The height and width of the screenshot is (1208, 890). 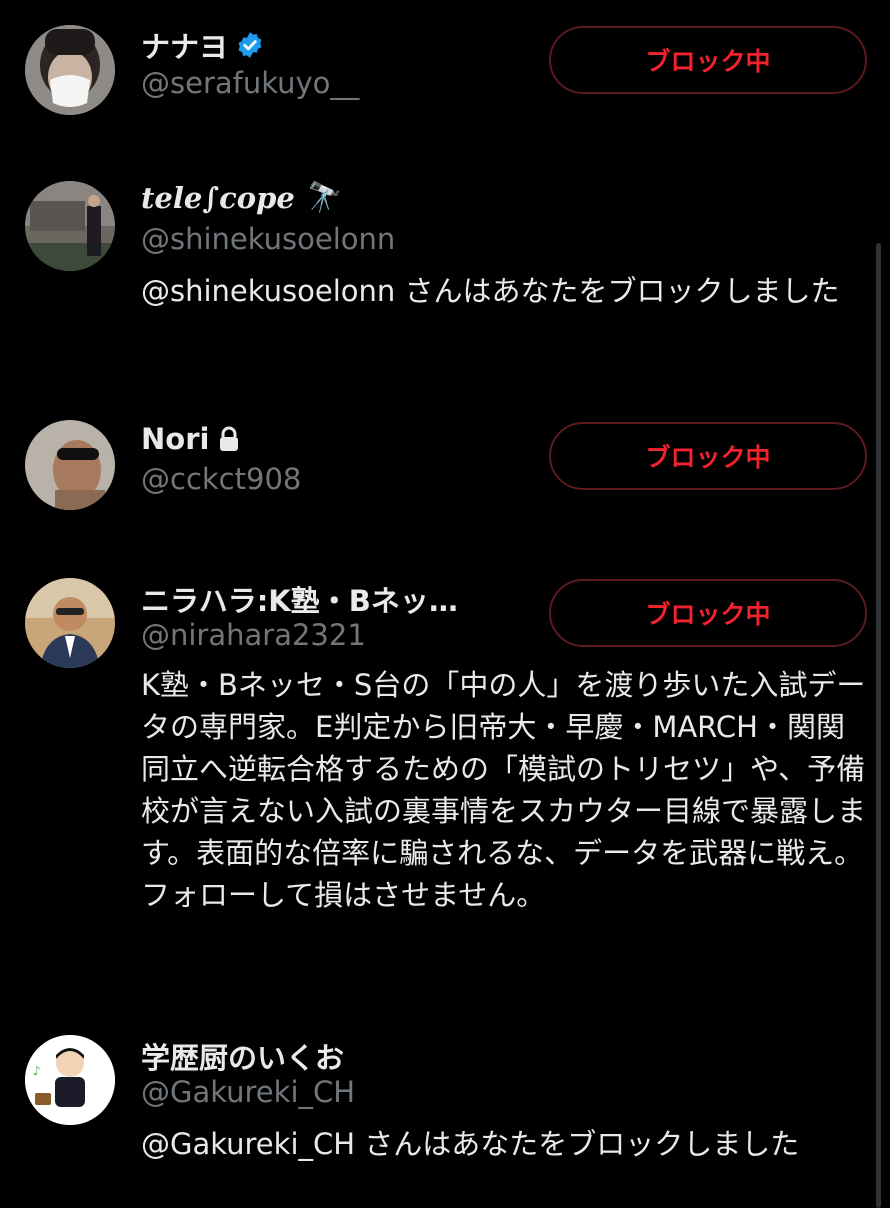 What do you see at coordinates (185, 47) in the screenshot?
I see `display-name-text: ナナヨ` at bounding box center [185, 47].